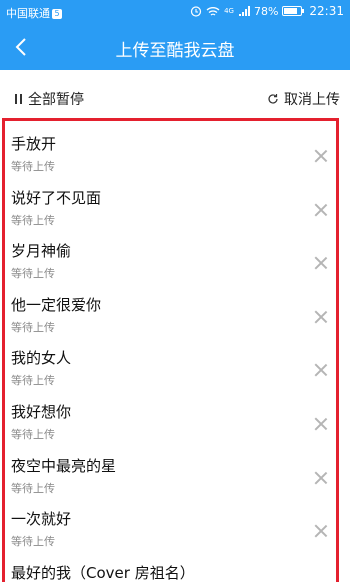 The height and width of the screenshot is (582, 350). Describe the element at coordinates (170, 470) in the screenshot. I see `list-item: 夜空中最亮的星 等待上传` at that location.